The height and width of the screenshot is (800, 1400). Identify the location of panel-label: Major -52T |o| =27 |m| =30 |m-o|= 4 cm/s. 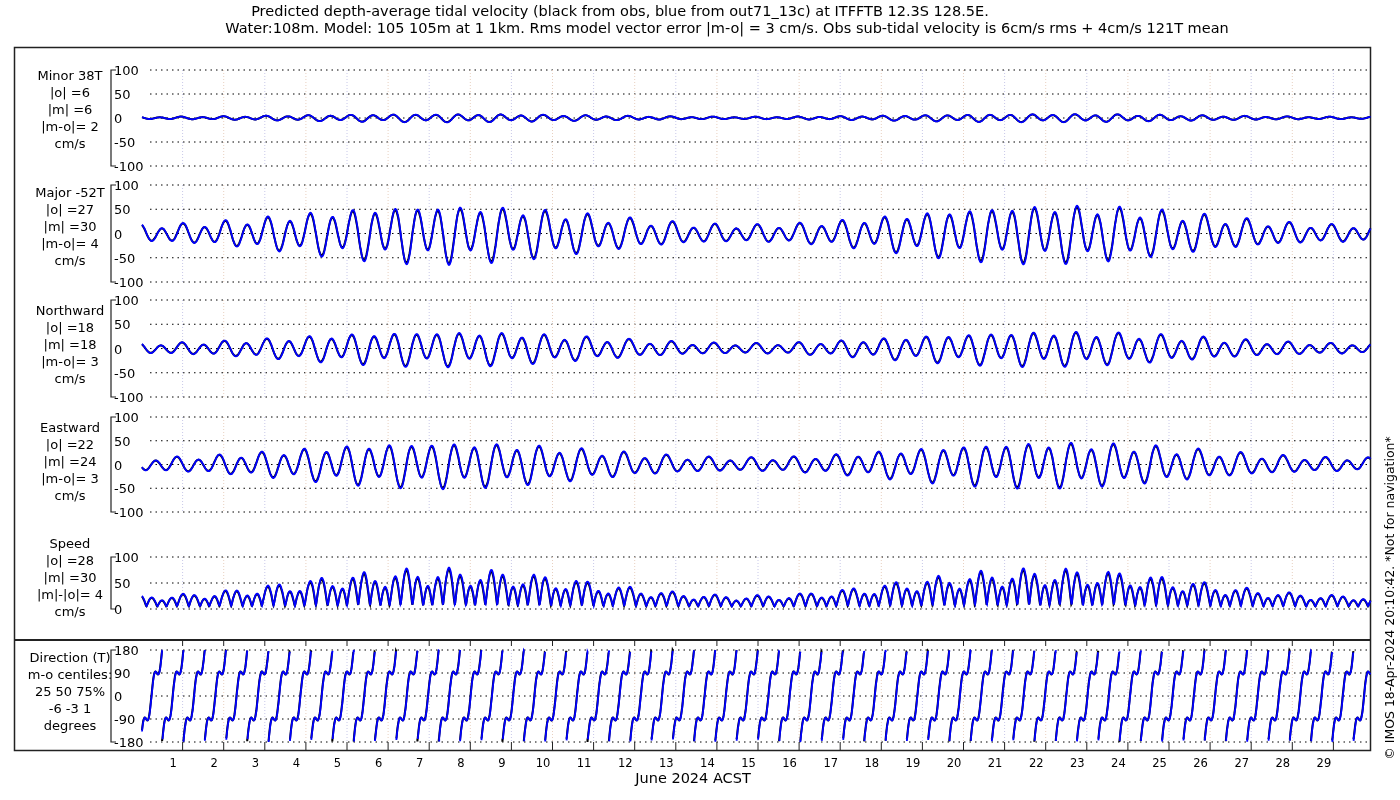
(70, 226).